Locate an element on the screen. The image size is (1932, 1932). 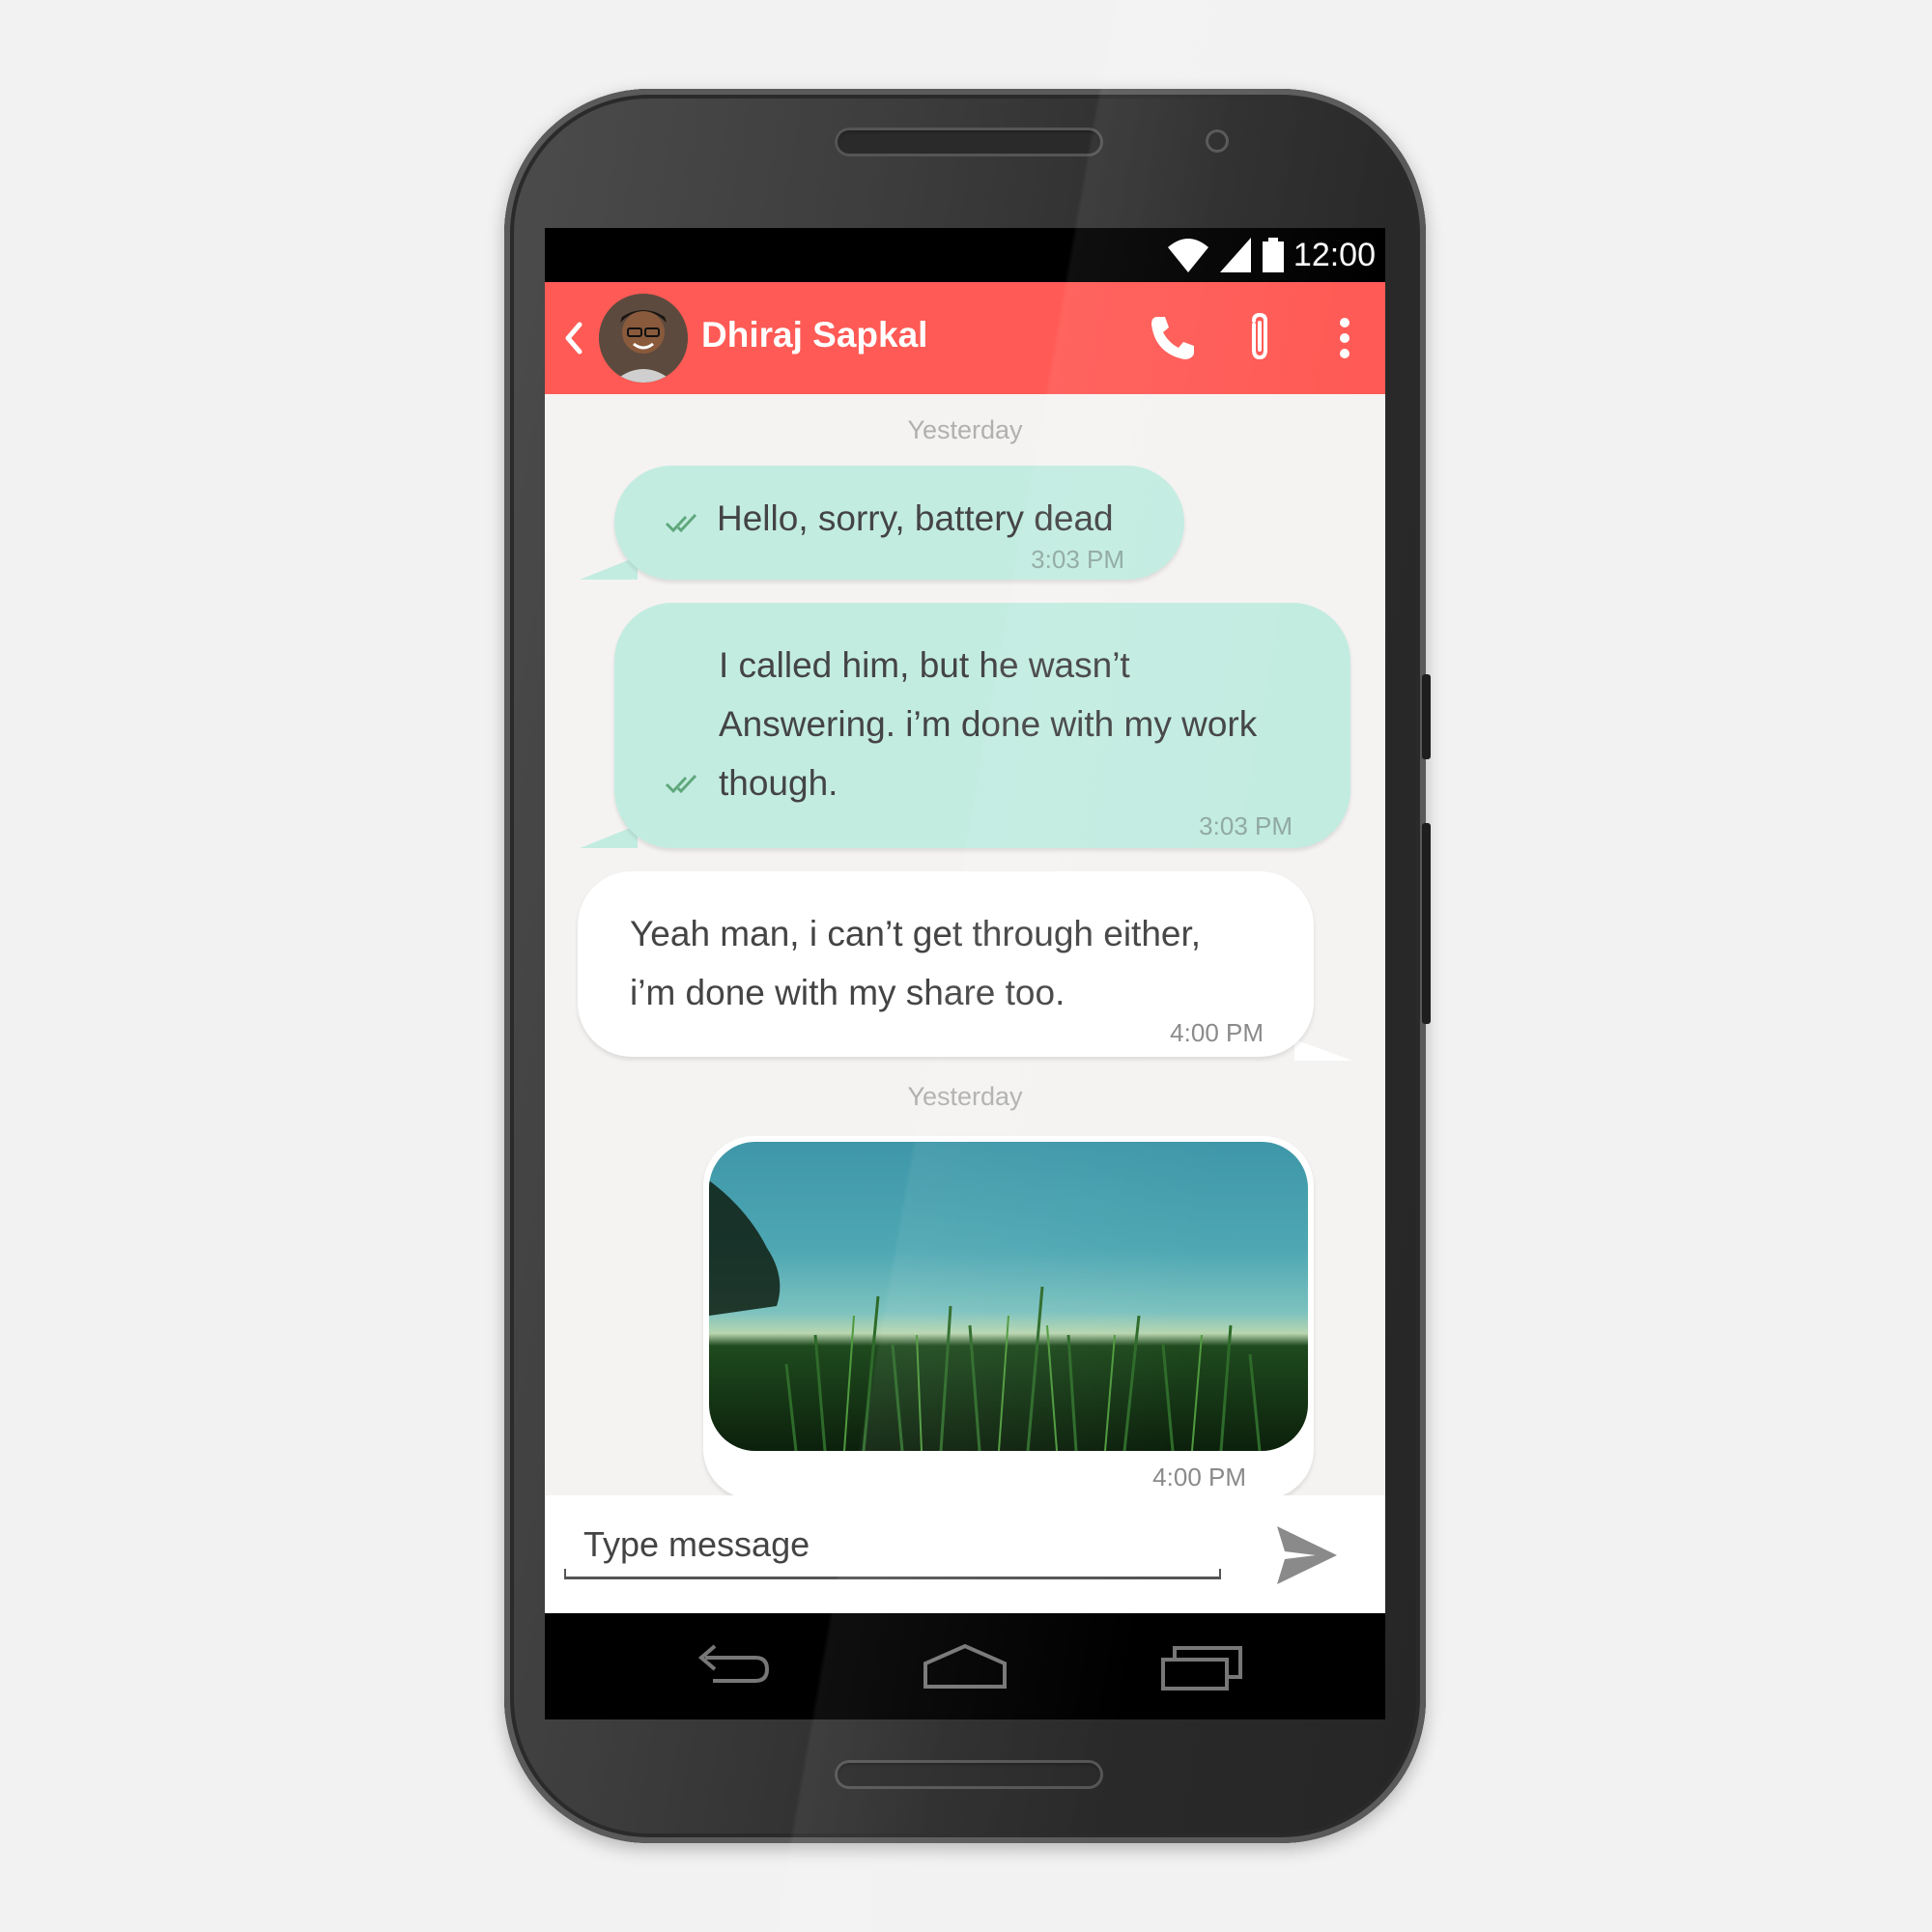
more-icon is located at coordinates (1345, 338).